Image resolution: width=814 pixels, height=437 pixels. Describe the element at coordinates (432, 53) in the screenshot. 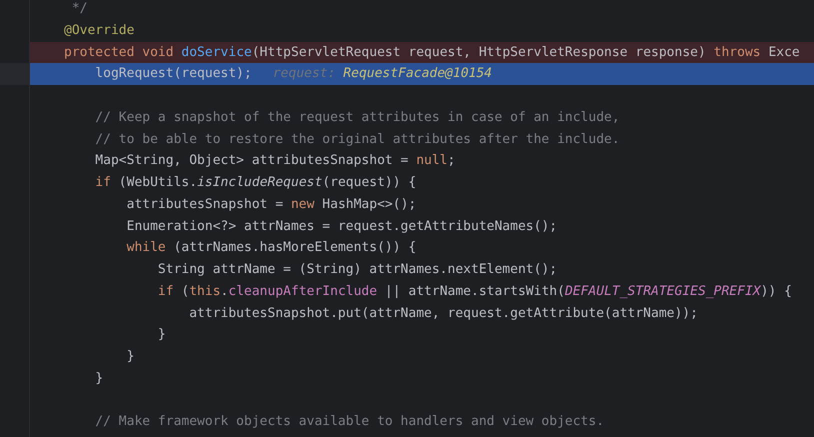

I see `code-line: protected void doService(HttpServletRequest request, HttpServletResponse response) throws Exce` at that location.